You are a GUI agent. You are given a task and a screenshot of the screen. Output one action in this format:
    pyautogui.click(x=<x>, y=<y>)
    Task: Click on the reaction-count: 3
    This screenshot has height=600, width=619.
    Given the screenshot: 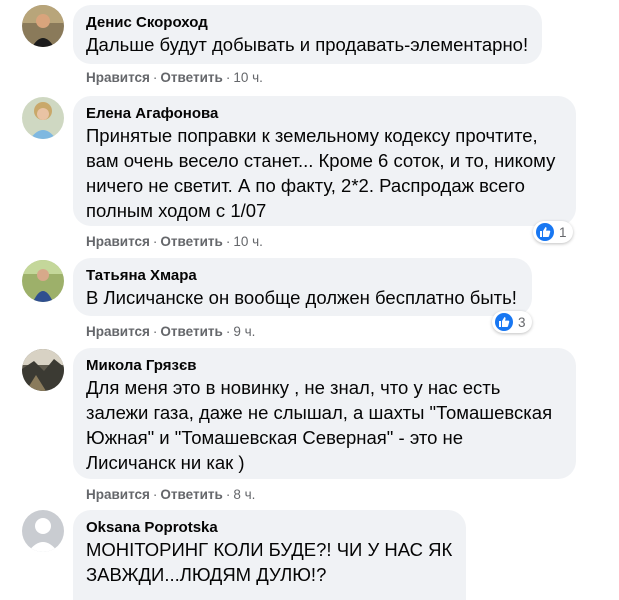 What is the action you would take?
    pyautogui.click(x=522, y=322)
    